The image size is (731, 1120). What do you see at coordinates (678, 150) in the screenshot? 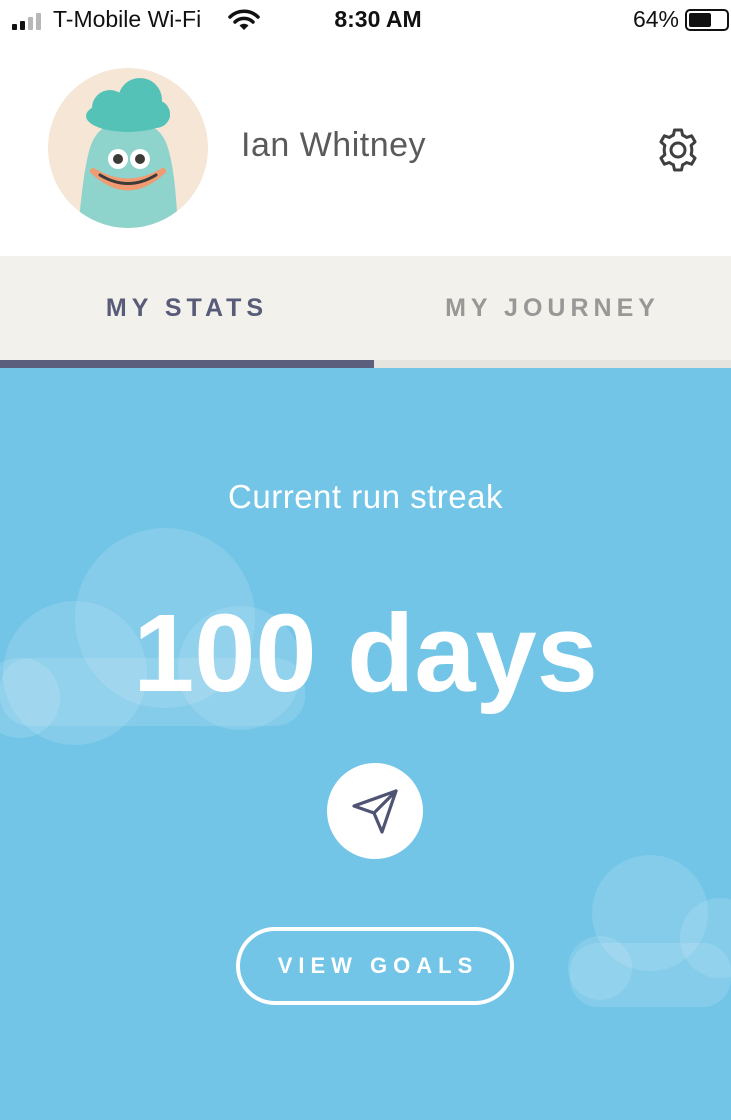
I see `gear-icon` at bounding box center [678, 150].